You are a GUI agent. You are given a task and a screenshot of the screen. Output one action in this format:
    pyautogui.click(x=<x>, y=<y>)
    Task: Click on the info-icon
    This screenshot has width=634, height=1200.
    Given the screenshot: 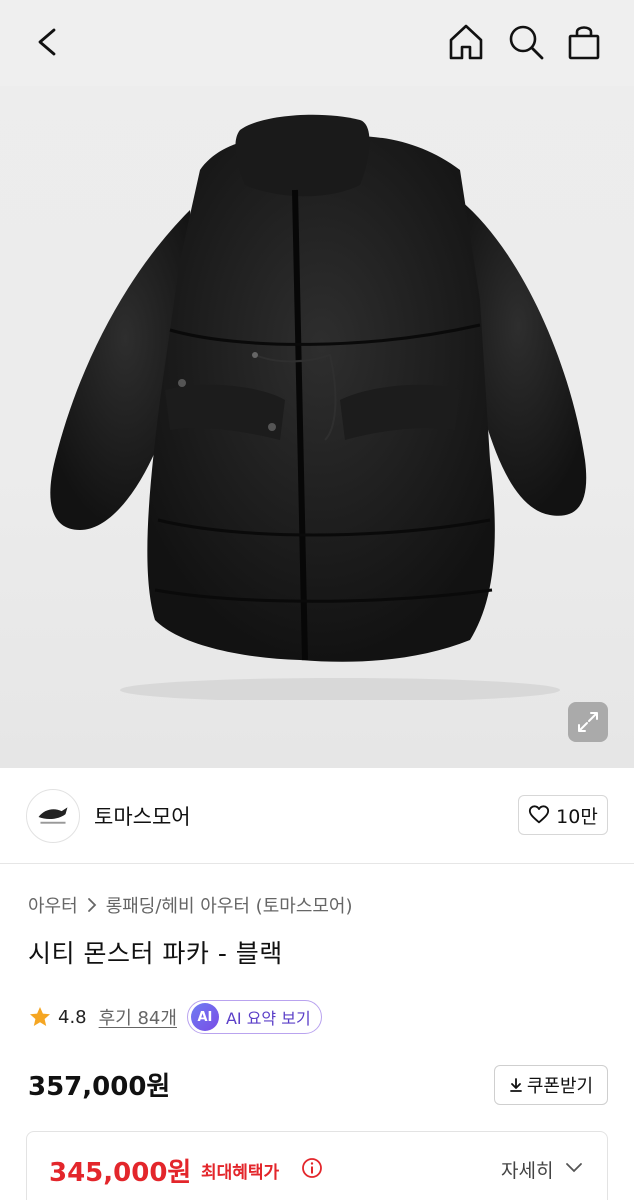 What is the action you would take?
    pyautogui.click(x=312, y=1168)
    